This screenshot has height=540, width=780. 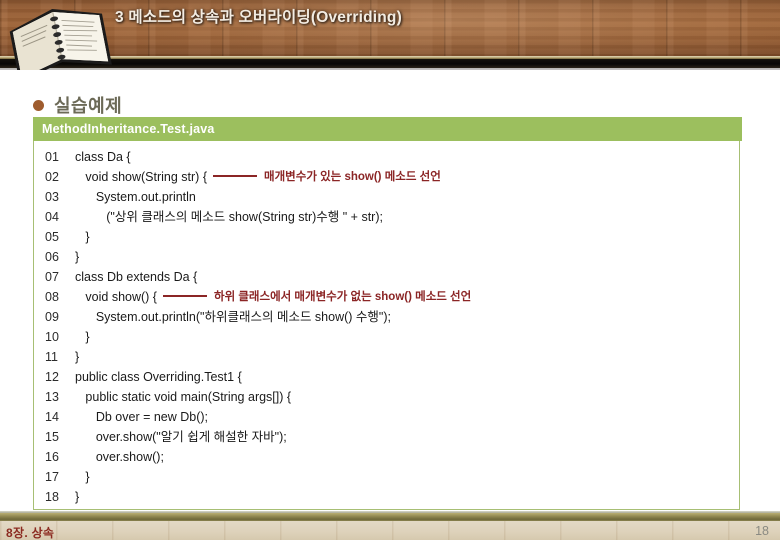 I want to click on code-line-number: 16, so click(x=52, y=457).